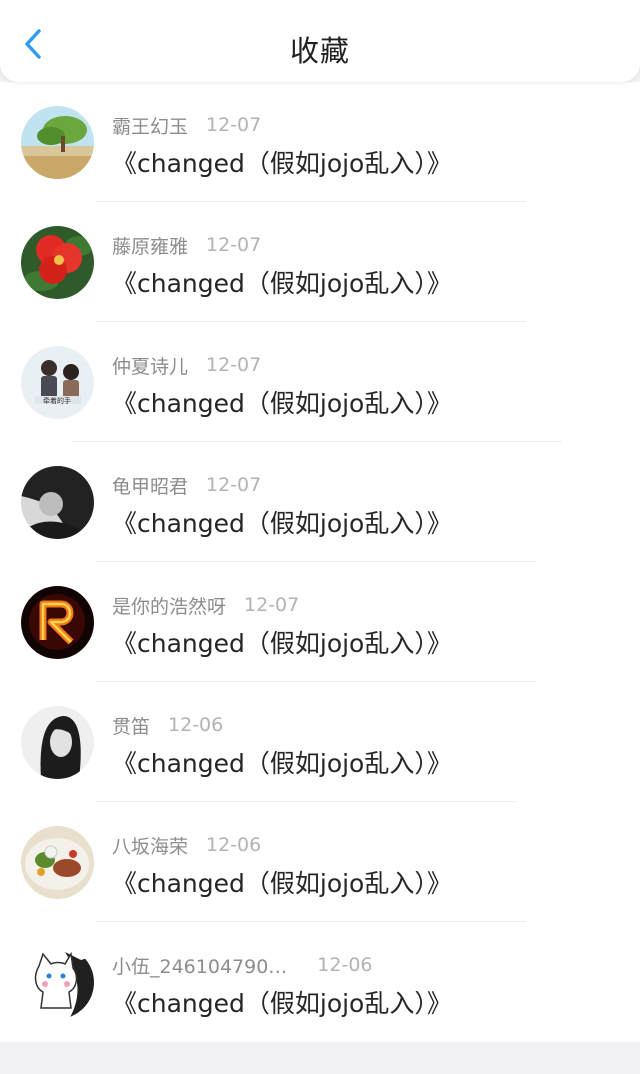 The width and height of the screenshot is (640, 1074). I want to click on list-item: 小伍_246104790… 12-06 《changed（假如jojo乱入）》, so click(320, 982).